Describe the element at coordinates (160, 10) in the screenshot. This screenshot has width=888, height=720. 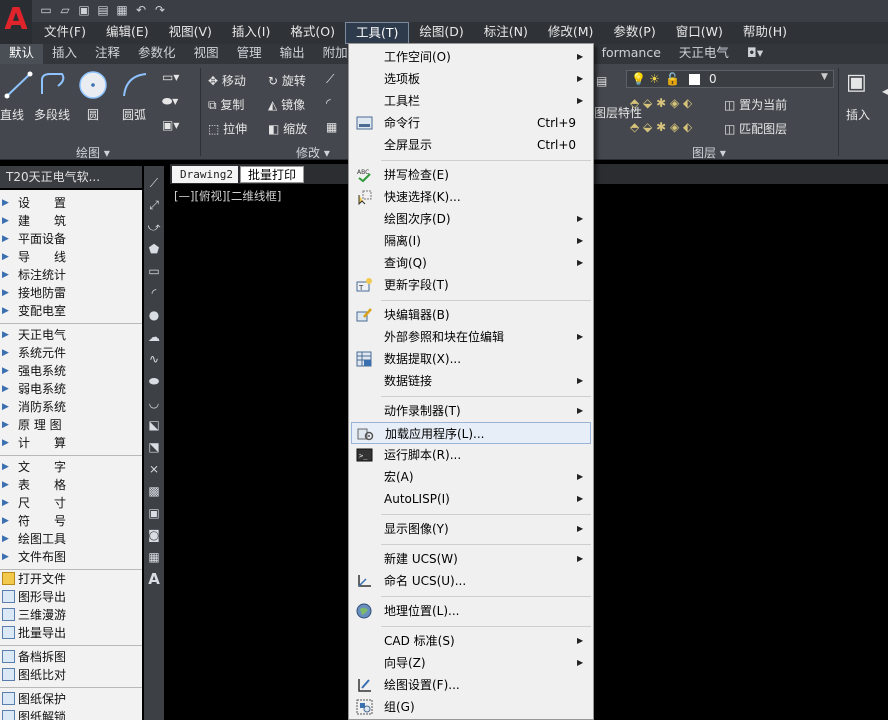
I see `redo-icon: ↷` at that location.